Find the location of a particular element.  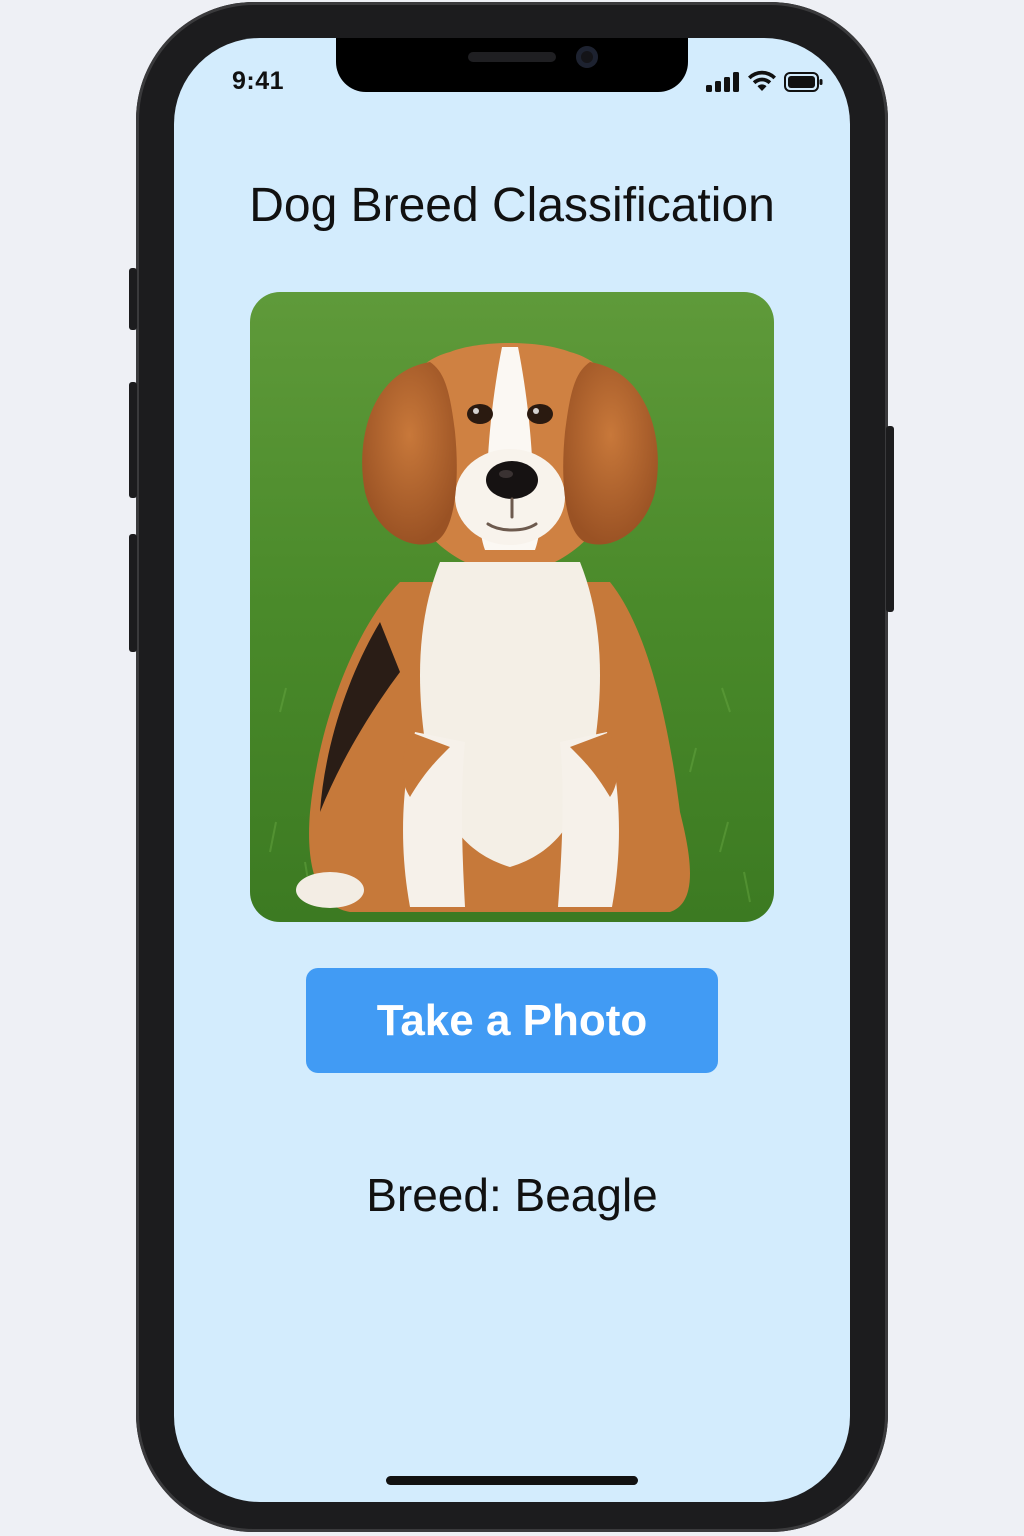

page-title: Dog Breed Classification is located at coordinates (512, 205).